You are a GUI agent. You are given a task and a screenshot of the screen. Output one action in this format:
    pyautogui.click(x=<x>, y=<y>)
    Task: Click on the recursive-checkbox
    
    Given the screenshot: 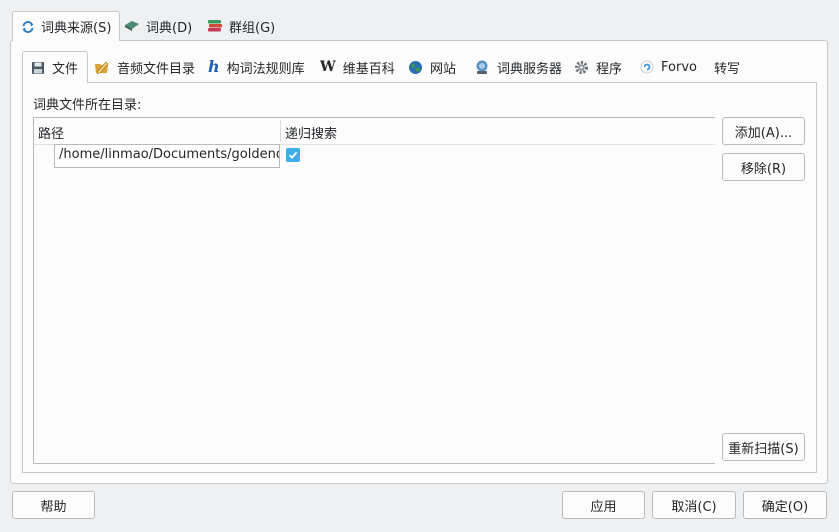 What is the action you would take?
    pyautogui.click(x=293, y=155)
    